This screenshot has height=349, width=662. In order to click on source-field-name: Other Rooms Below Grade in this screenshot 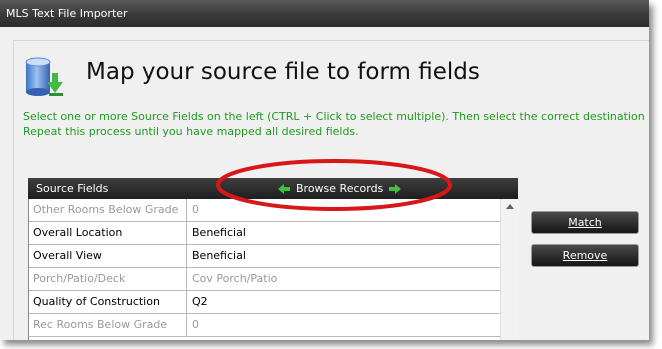, I will do `click(108, 210)`.